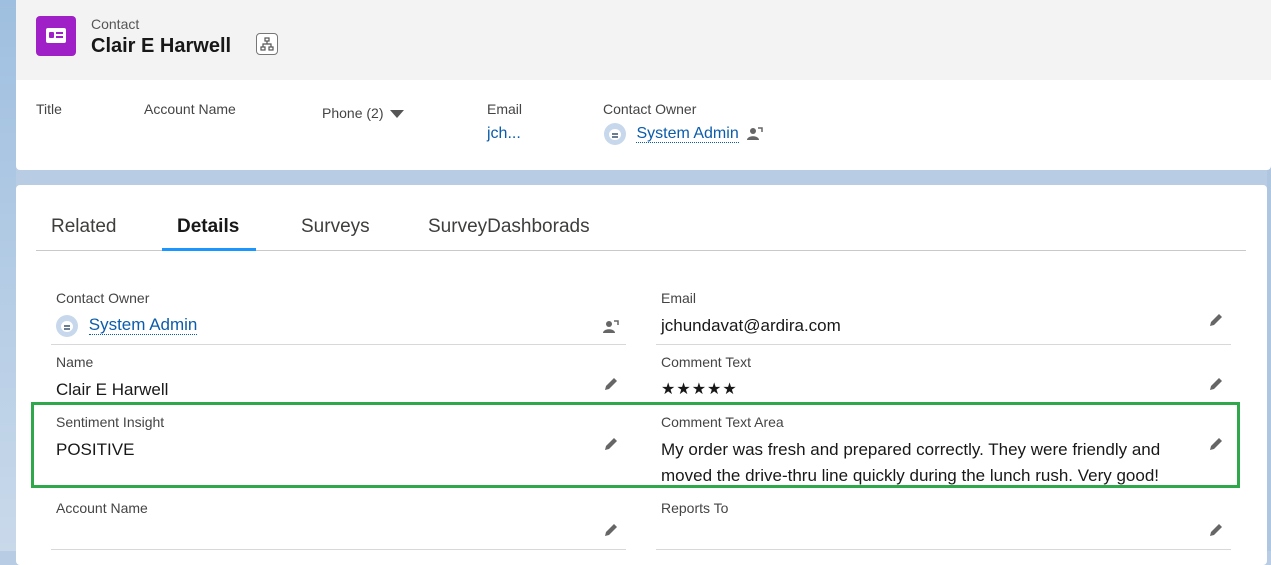 The height and width of the screenshot is (565, 1271). I want to click on field-value: System Admin, so click(127, 326).